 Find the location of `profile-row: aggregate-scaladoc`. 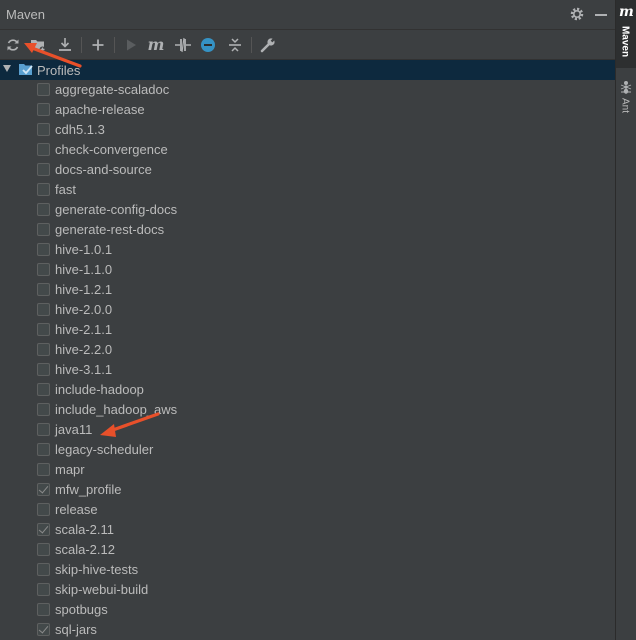

profile-row: aggregate-scaladoc is located at coordinates (307, 90).